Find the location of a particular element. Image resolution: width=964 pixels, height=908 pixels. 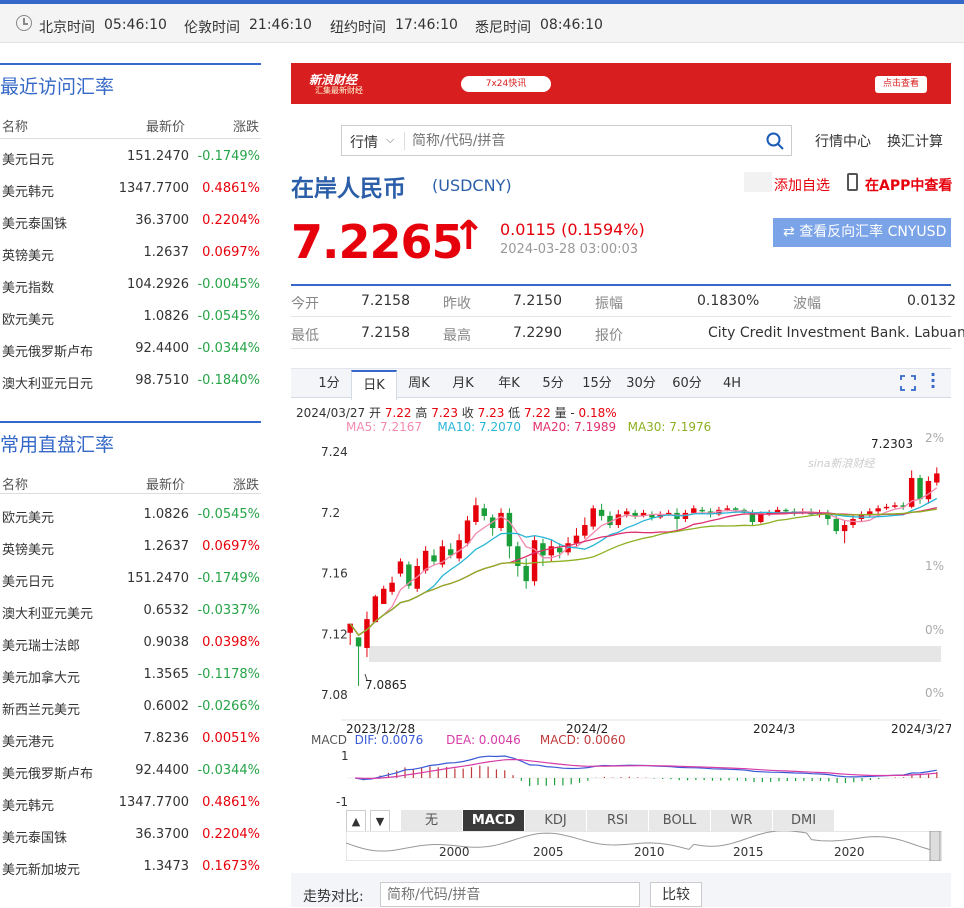

common-title: 常用直盘汇率 is located at coordinates (57, 445).